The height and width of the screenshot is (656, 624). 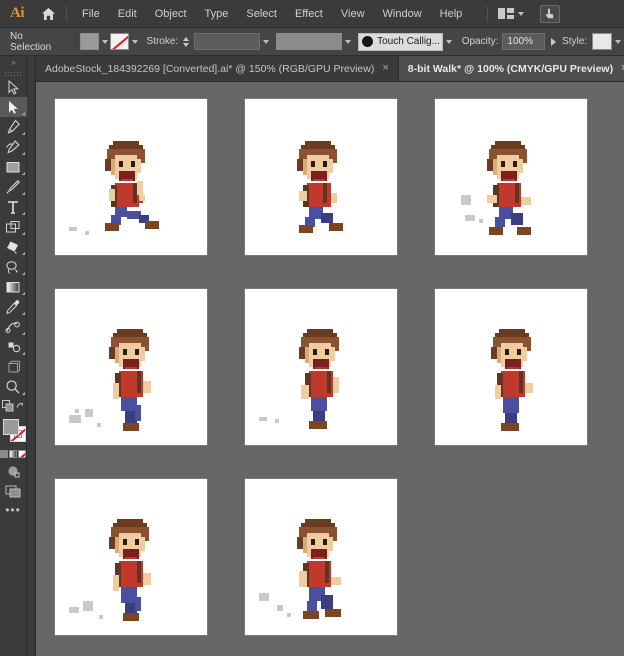 What do you see at coordinates (119, 41) in the screenshot?
I see `stroke-color-swatch` at bounding box center [119, 41].